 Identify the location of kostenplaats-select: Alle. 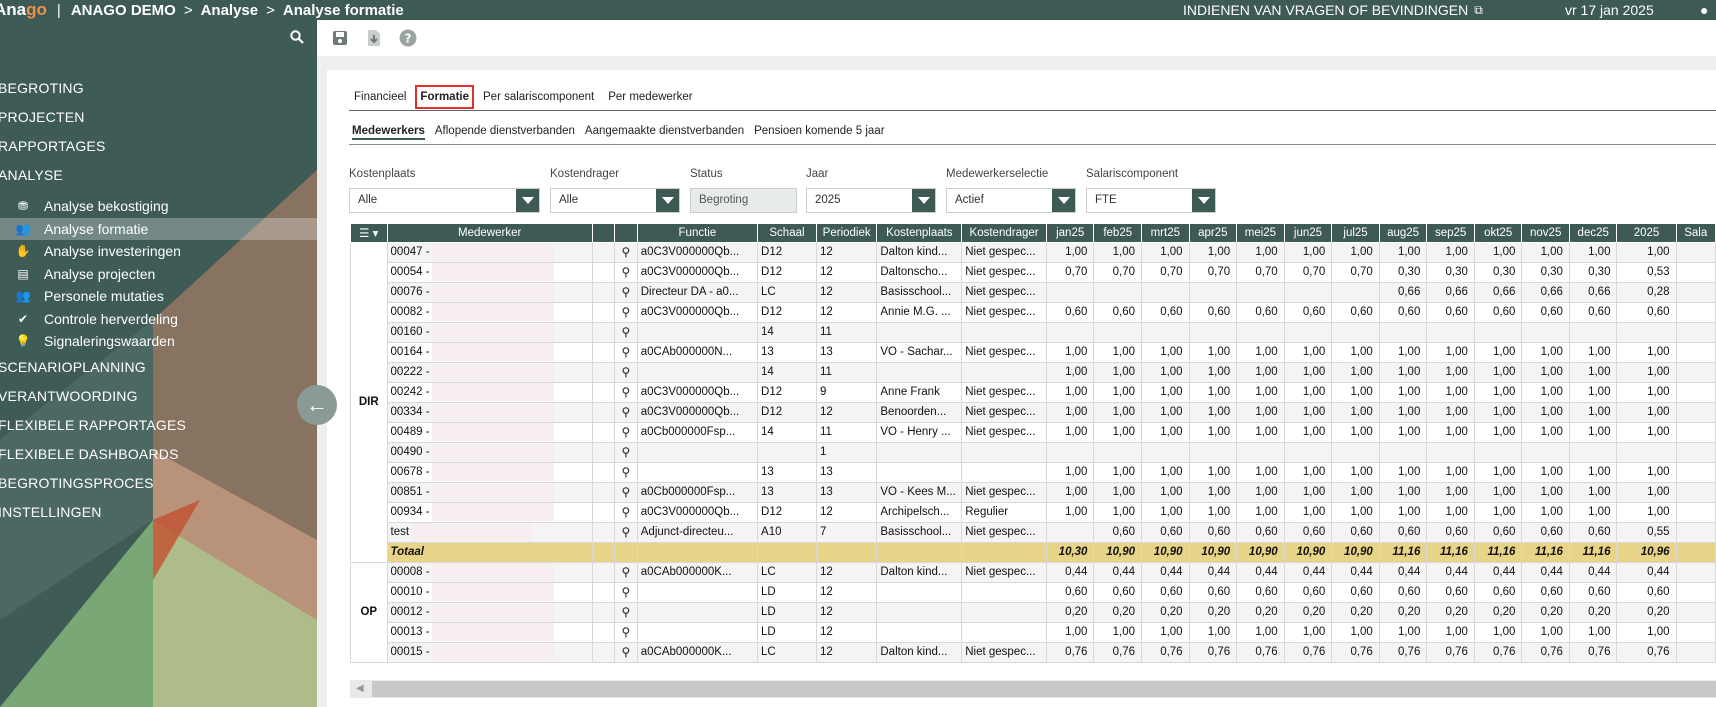
(444, 200).